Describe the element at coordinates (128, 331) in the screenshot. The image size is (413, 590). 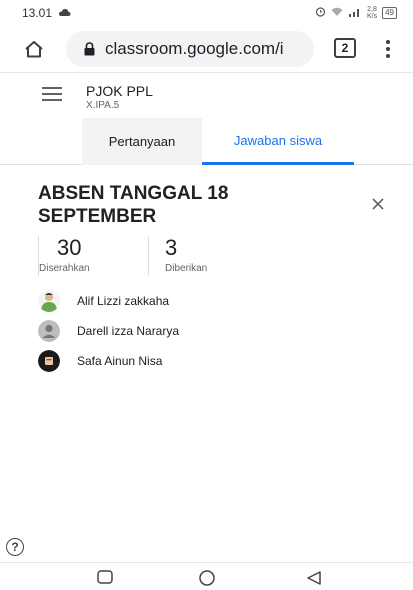
I see `student-name: Darell izza Nararya` at that location.